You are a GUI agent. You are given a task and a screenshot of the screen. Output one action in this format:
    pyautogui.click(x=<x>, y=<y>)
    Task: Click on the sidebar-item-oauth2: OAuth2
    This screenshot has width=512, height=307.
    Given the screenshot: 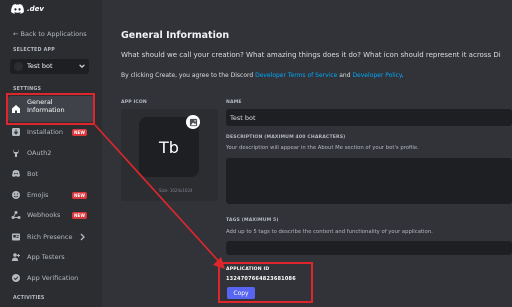 What is the action you would take?
    pyautogui.click(x=51, y=153)
    